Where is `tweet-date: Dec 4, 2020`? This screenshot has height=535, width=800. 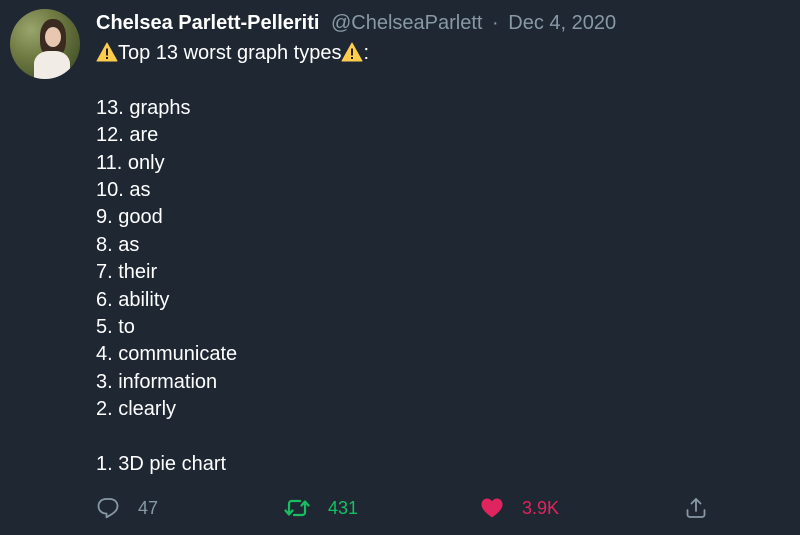 tweet-date: Dec 4, 2020 is located at coordinates (562, 23).